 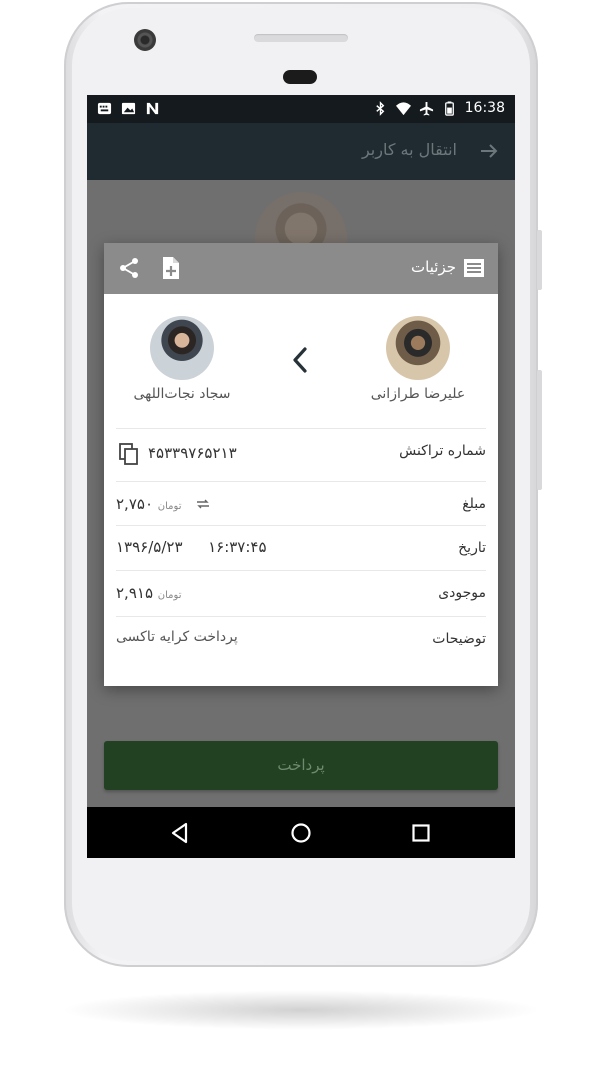 I want to click on amount-value-group: تومان ۲,۷۵۰, so click(x=163, y=504).